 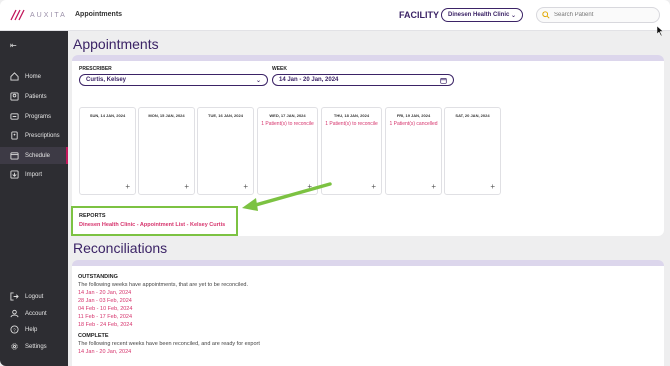 I want to click on sidebar-item-logout: Logout, so click(x=34, y=296).